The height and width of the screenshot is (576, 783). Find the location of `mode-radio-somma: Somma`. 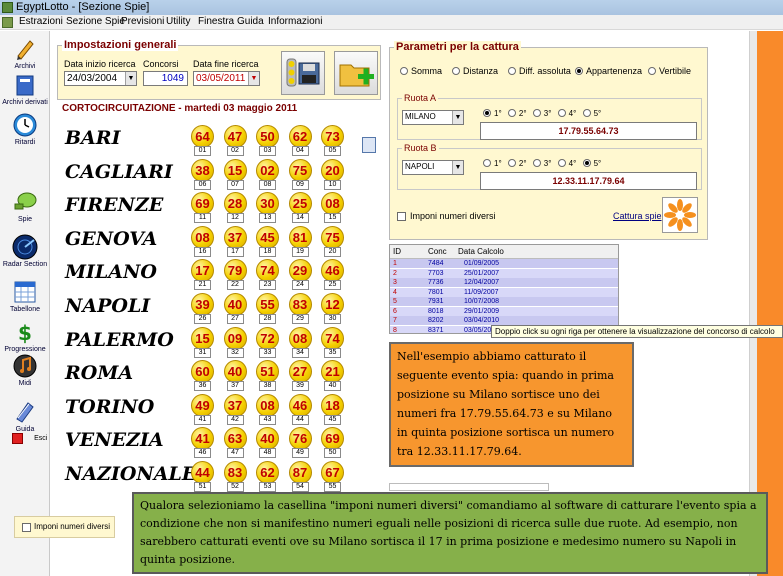

mode-radio-somma: Somma is located at coordinates (421, 71).